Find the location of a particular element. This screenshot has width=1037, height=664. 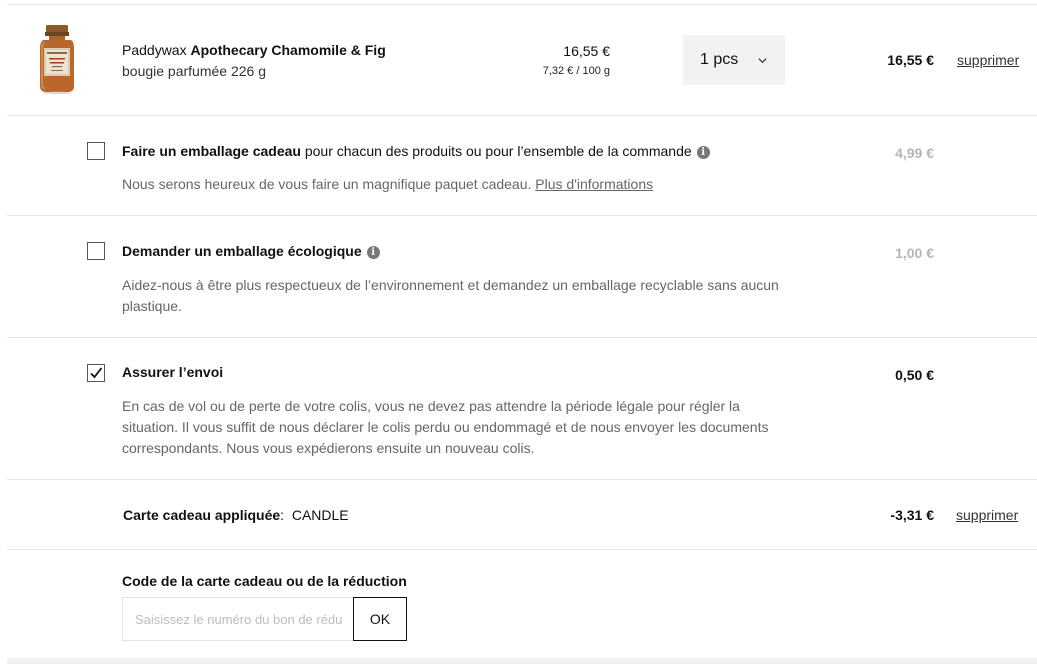

quantity-value: 1 pcs is located at coordinates (719, 59).